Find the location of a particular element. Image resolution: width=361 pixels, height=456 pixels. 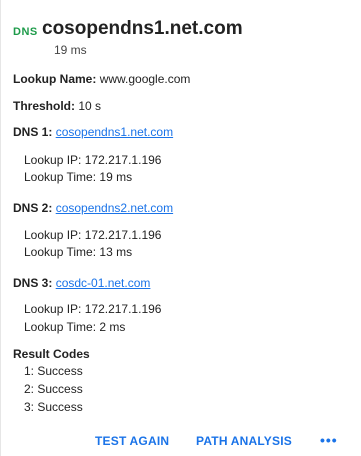

dns-2-label: DNS 2: is located at coordinates (33, 208).